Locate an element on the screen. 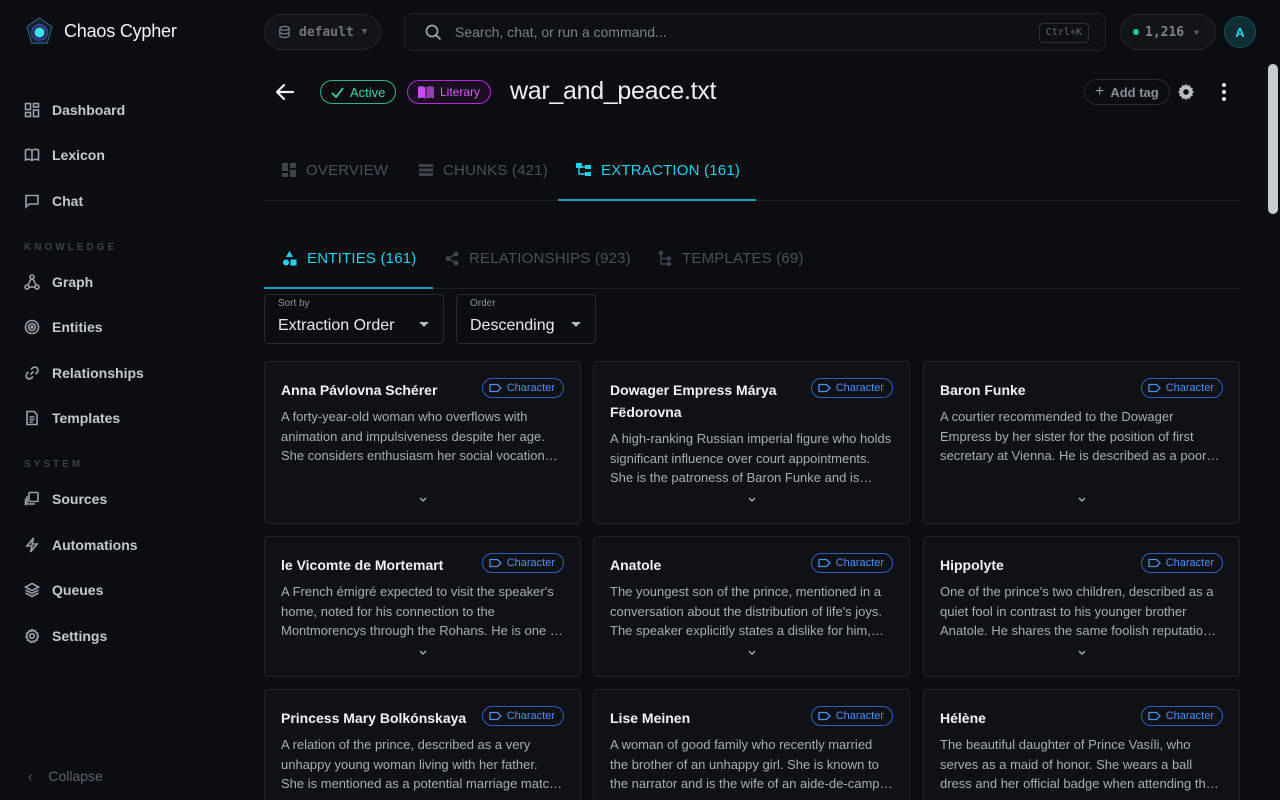 This screenshot has height=800, width=1280. sort-select: Sort by Extraction Order is located at coordinates (354, 319).